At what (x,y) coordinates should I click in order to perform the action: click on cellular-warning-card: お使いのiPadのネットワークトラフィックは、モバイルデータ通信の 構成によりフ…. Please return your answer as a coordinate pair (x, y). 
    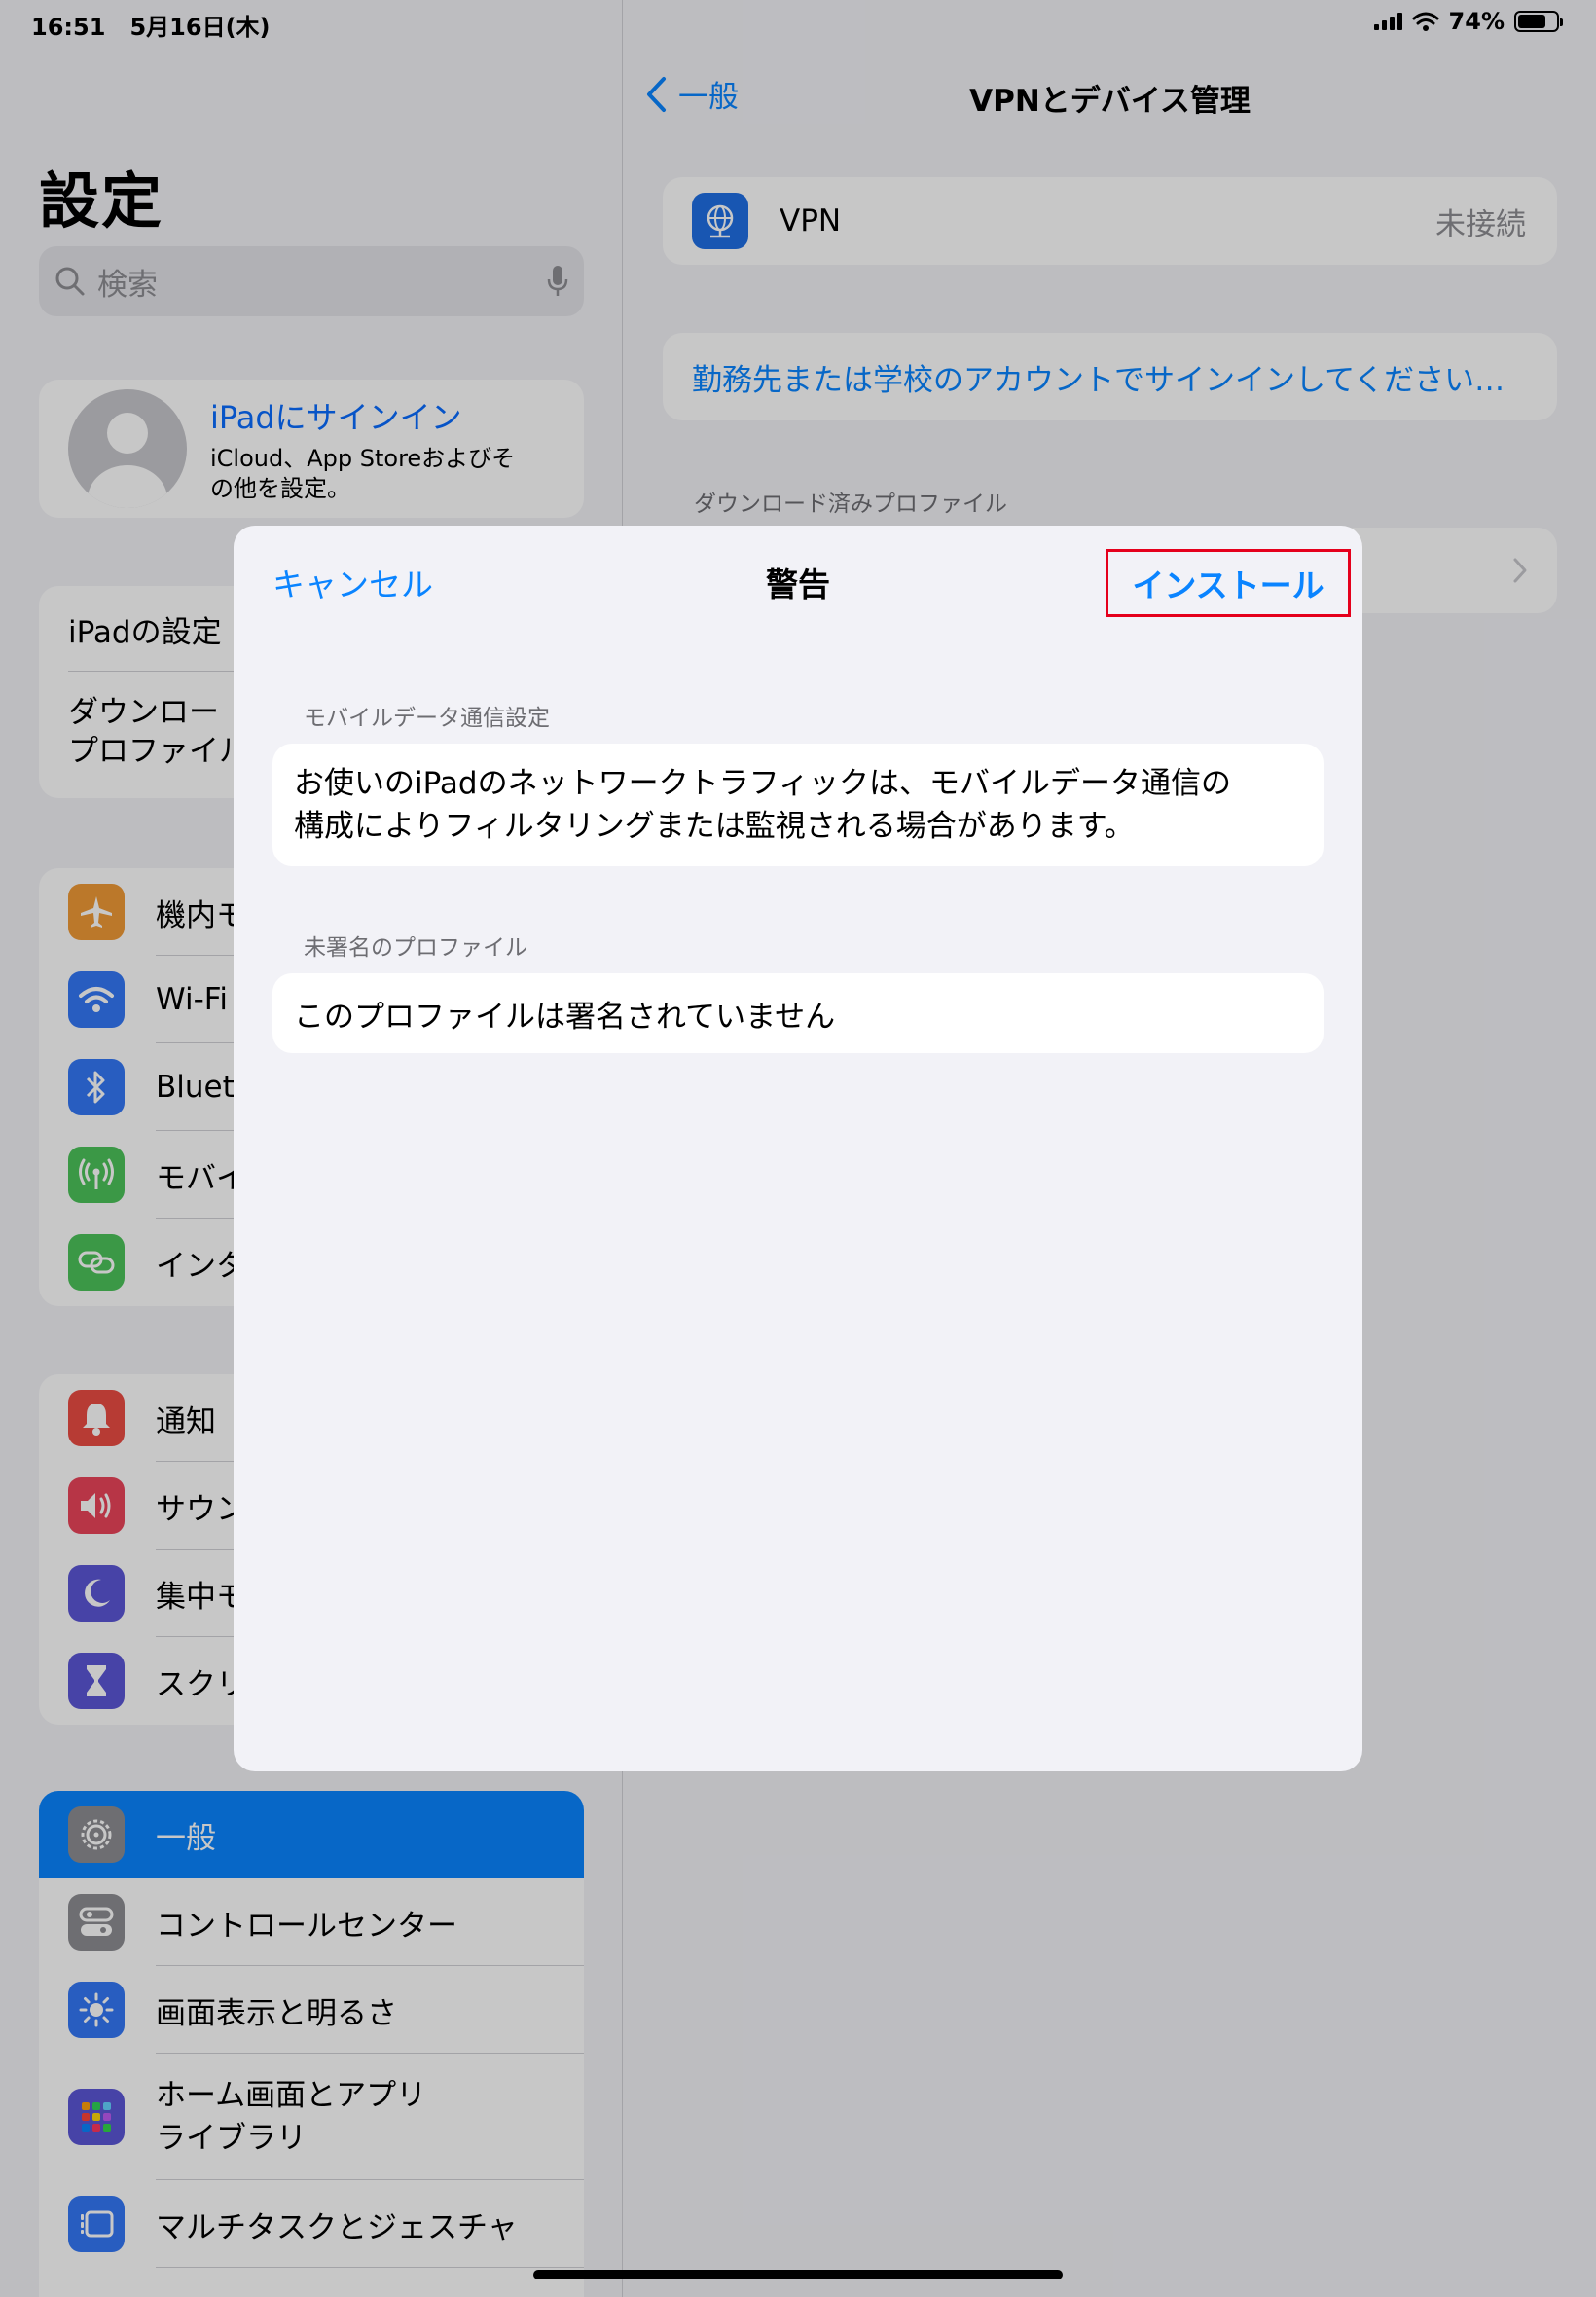
    Looking at the image, I should click on (798, 805).